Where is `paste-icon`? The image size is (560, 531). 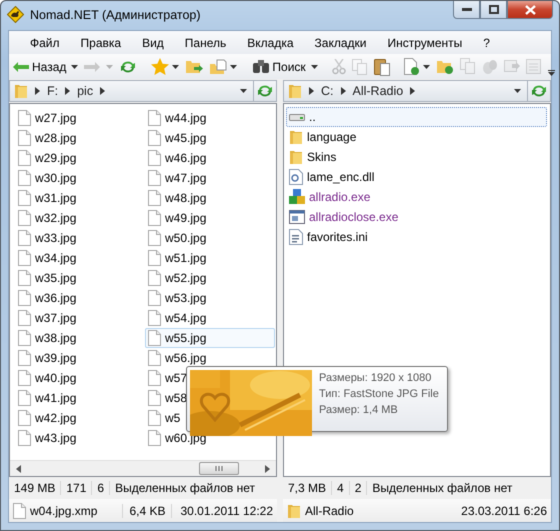 paste-icon is located at coordinates (382, 67).